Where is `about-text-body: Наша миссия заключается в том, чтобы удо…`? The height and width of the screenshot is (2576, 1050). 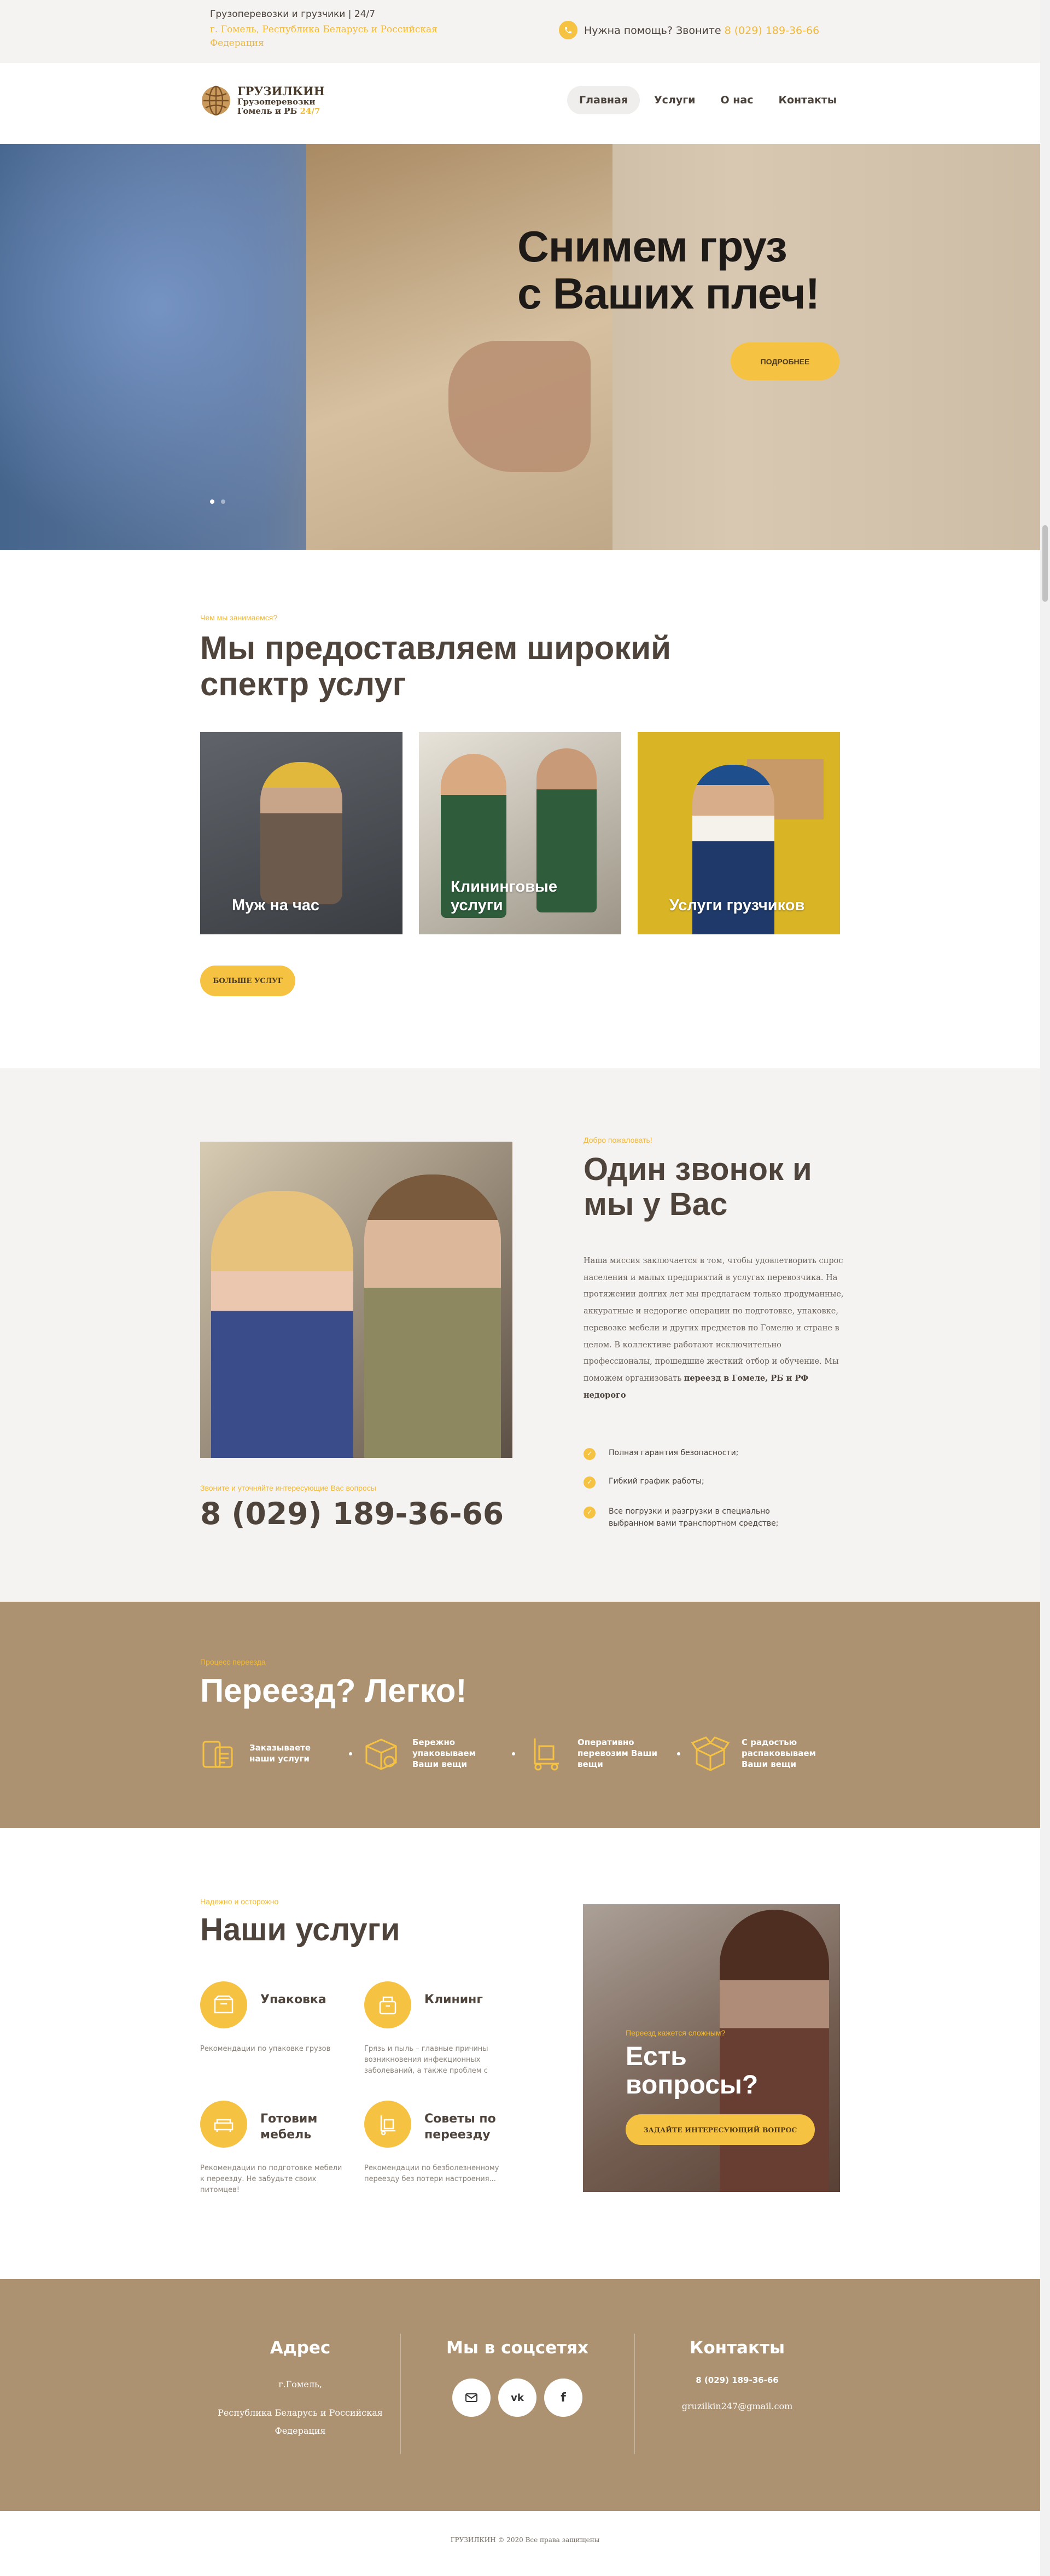 about-text-body: Наша миссия заключается в том, чтобы удо… is located at coordinates (714, 1320).